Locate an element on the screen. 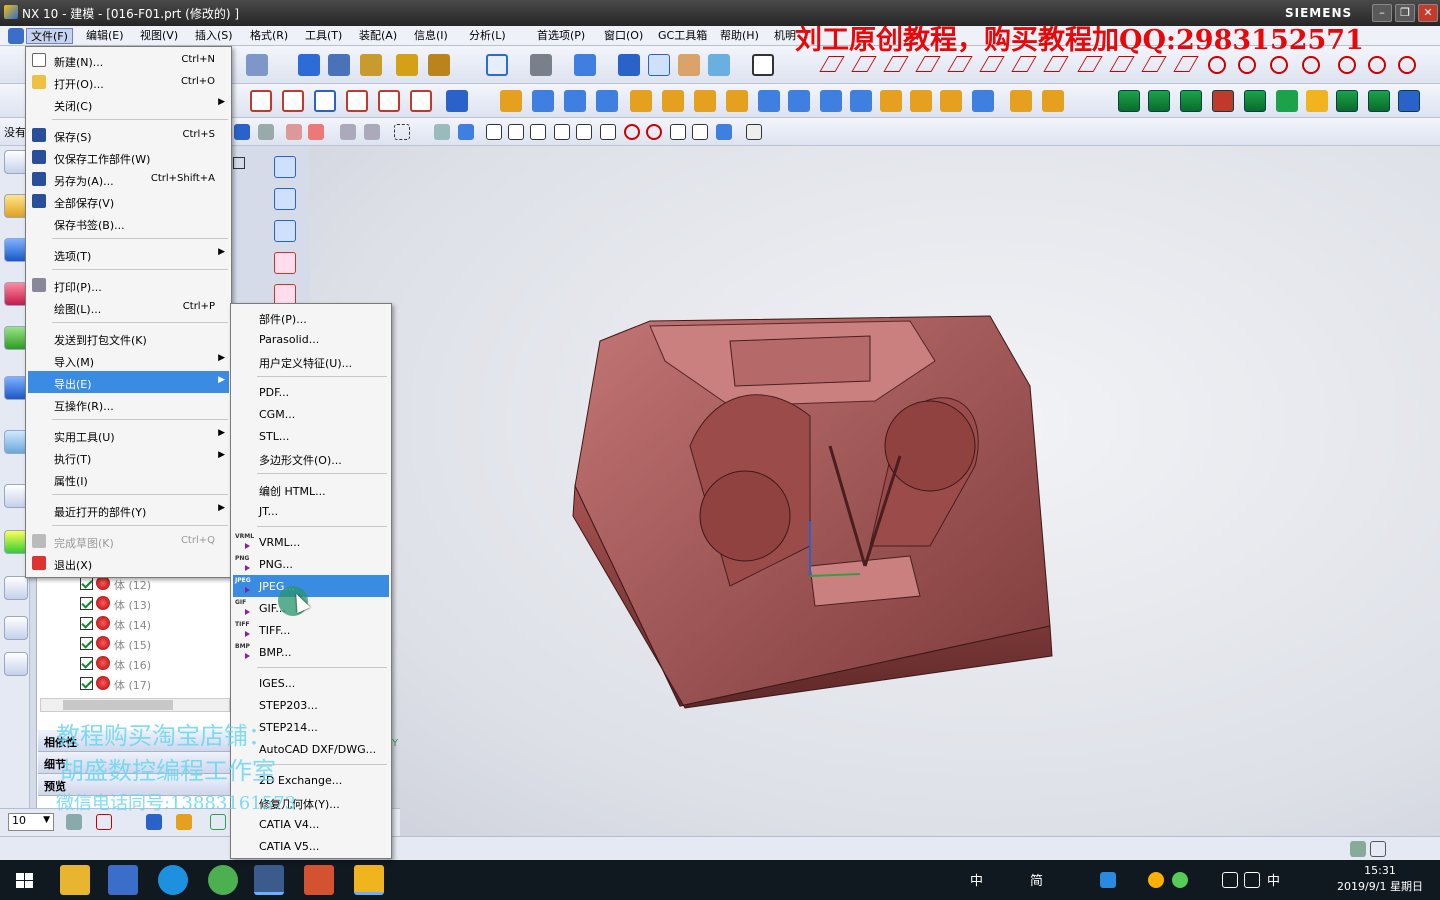 This screenshot has height=900, width=1440. select-face-icon is located at coordinates (466, 132).